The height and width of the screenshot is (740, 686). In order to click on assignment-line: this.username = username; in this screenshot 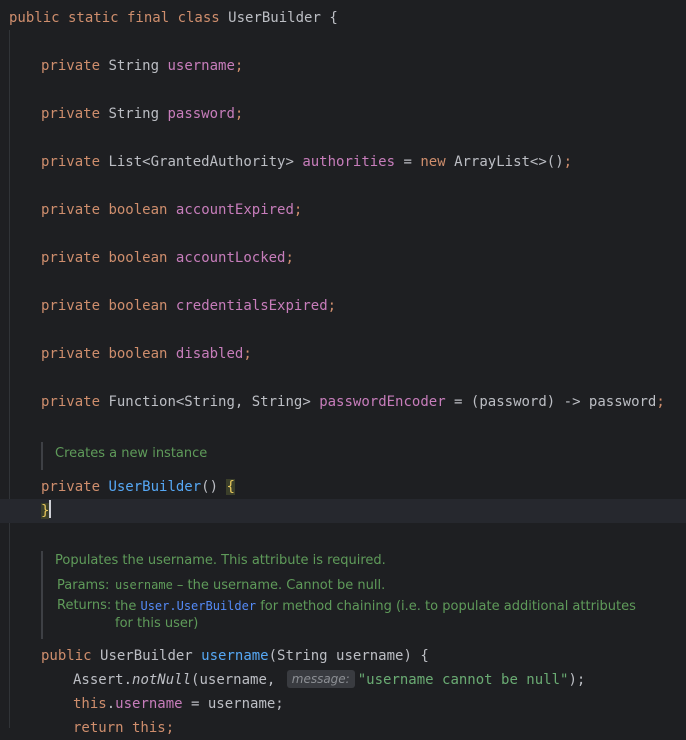, I will do `click(178, 704)`.